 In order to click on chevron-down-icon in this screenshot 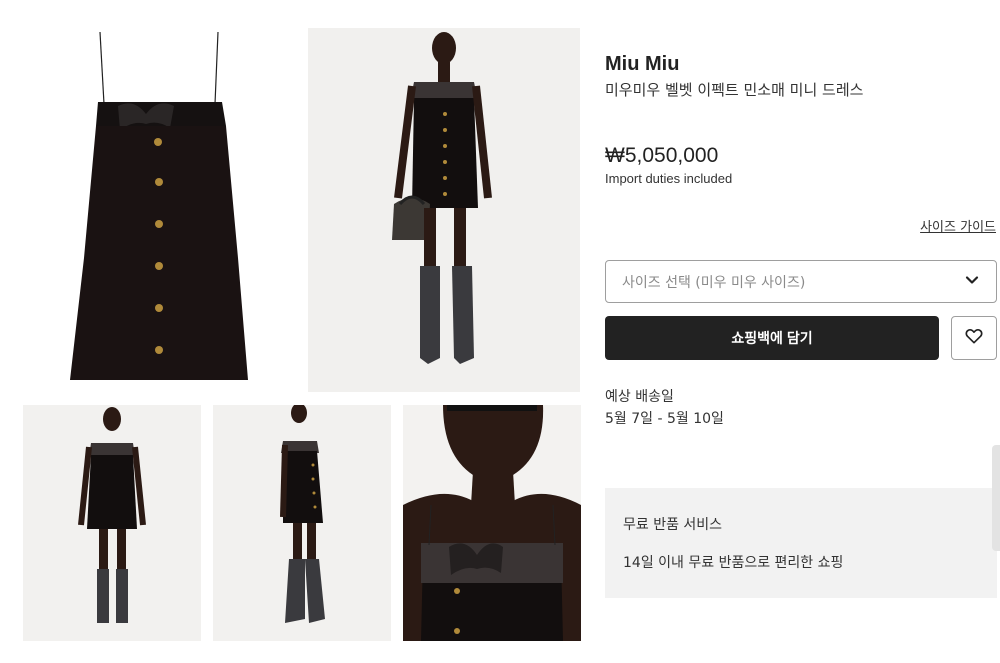, I will do `click(972, 282)`.